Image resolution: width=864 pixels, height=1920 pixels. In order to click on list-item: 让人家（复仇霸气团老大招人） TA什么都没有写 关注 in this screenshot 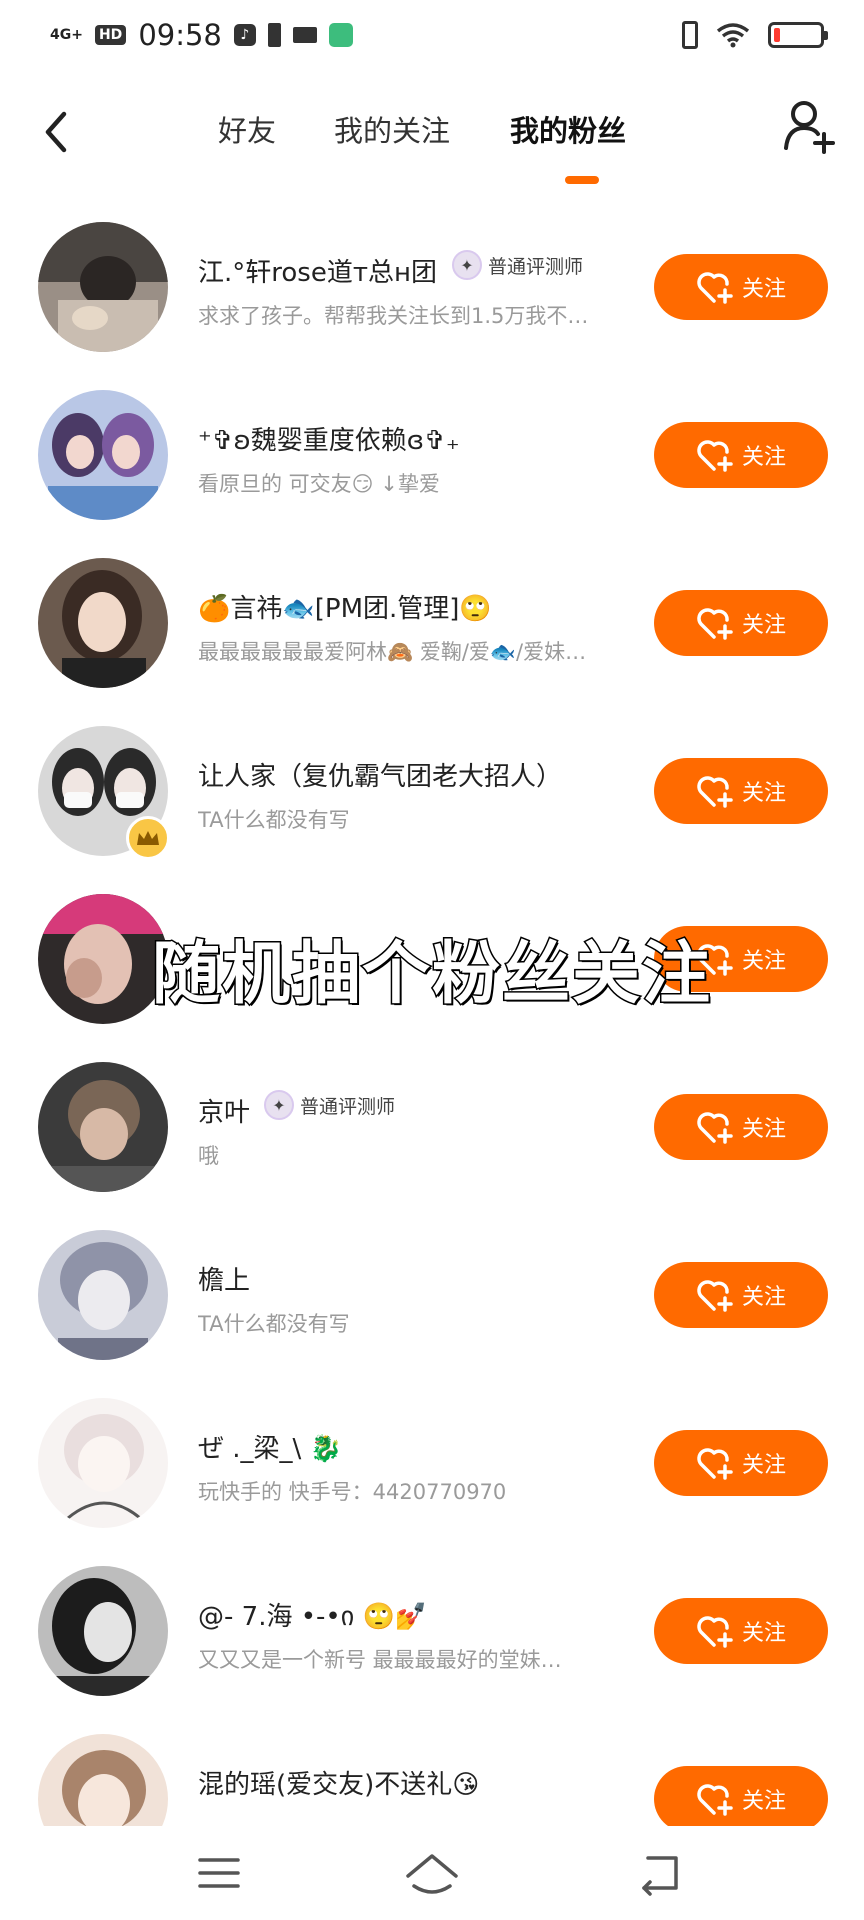, I will do `click(432, 804)`.